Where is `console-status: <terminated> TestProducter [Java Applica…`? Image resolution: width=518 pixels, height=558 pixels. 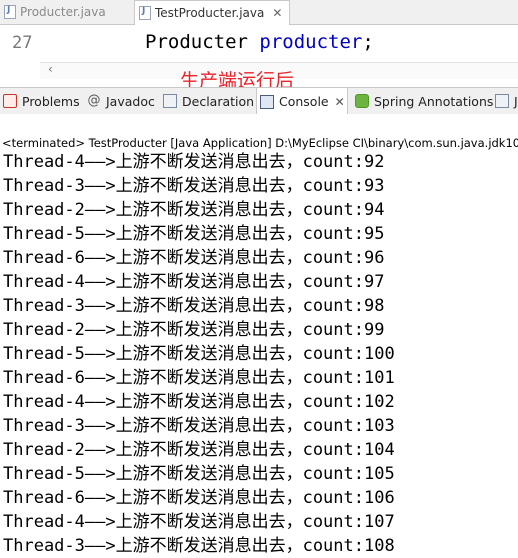 console-status: <terminated> TestProducter [Java Applica… is located at coordinates (260, 143).